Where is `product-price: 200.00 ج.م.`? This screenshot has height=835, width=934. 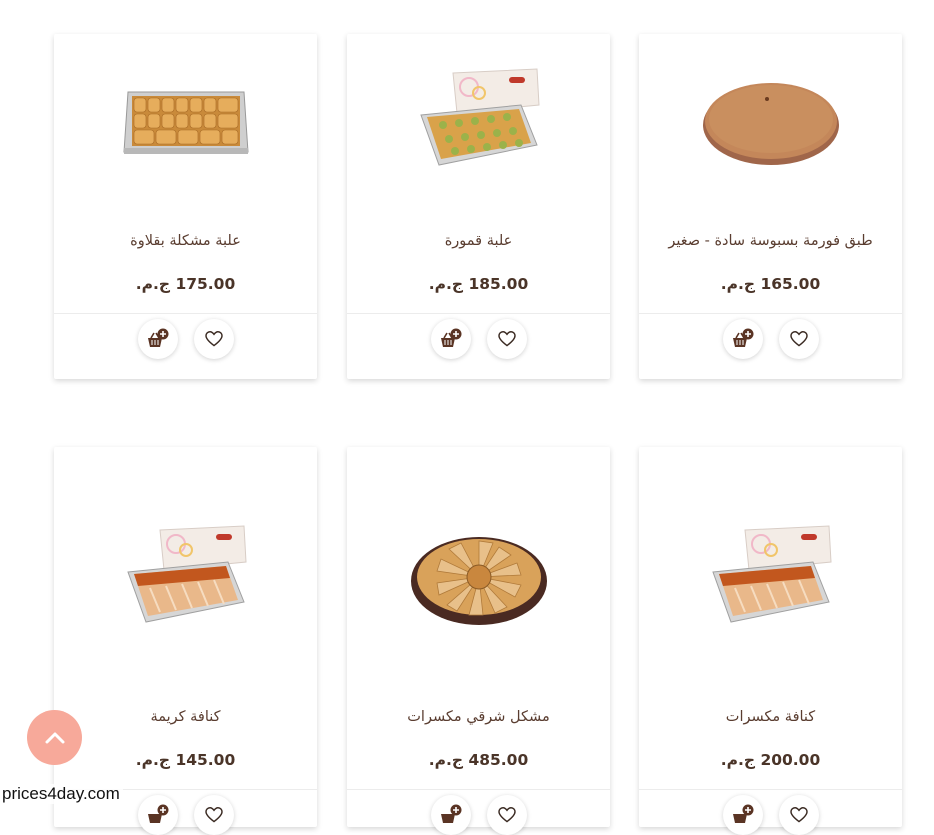
product-price: 200.00 ج.م. is located at coordinates (770, 760).